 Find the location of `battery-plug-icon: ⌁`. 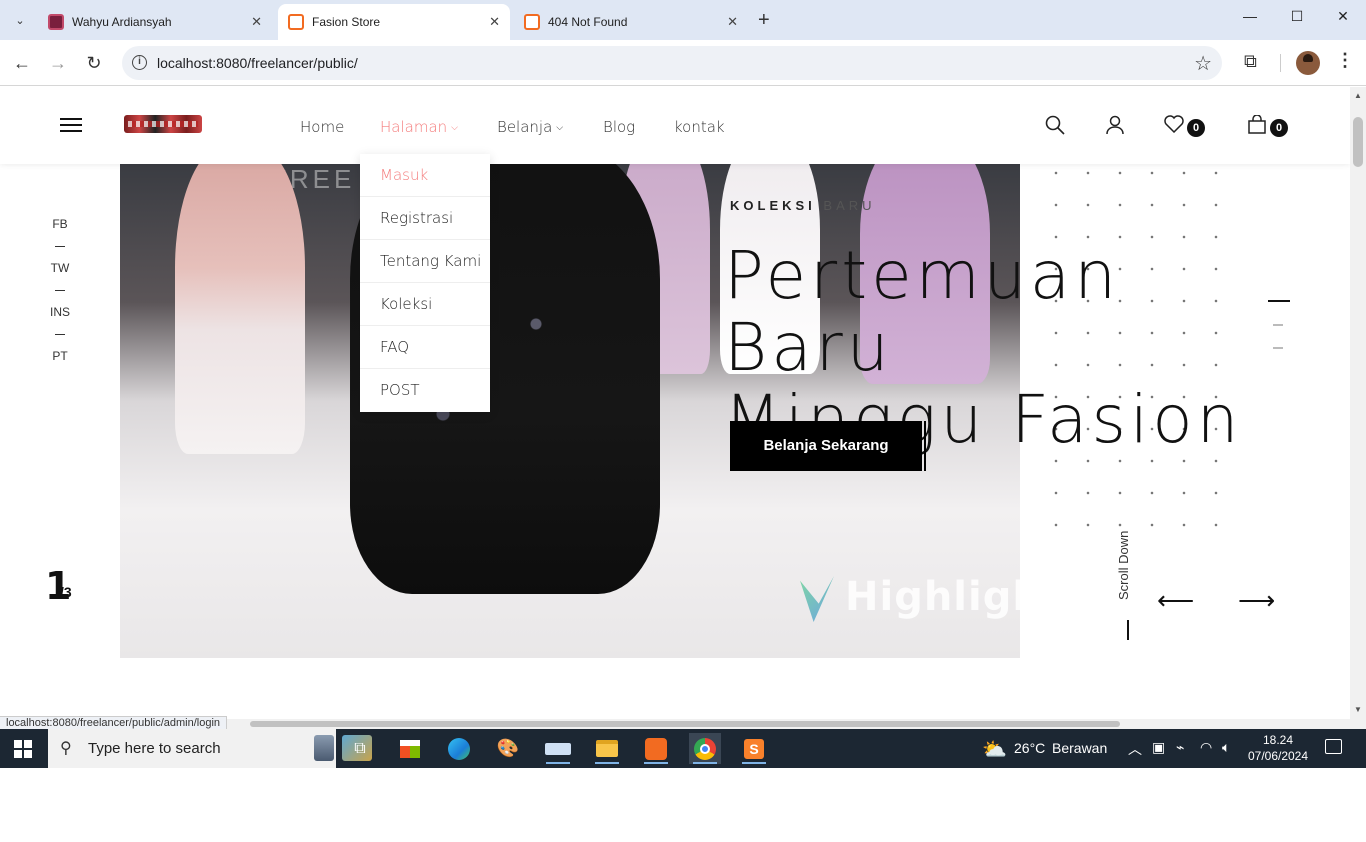

battery-plug-icon: ⌁ is located at coordinates (1180, 747).